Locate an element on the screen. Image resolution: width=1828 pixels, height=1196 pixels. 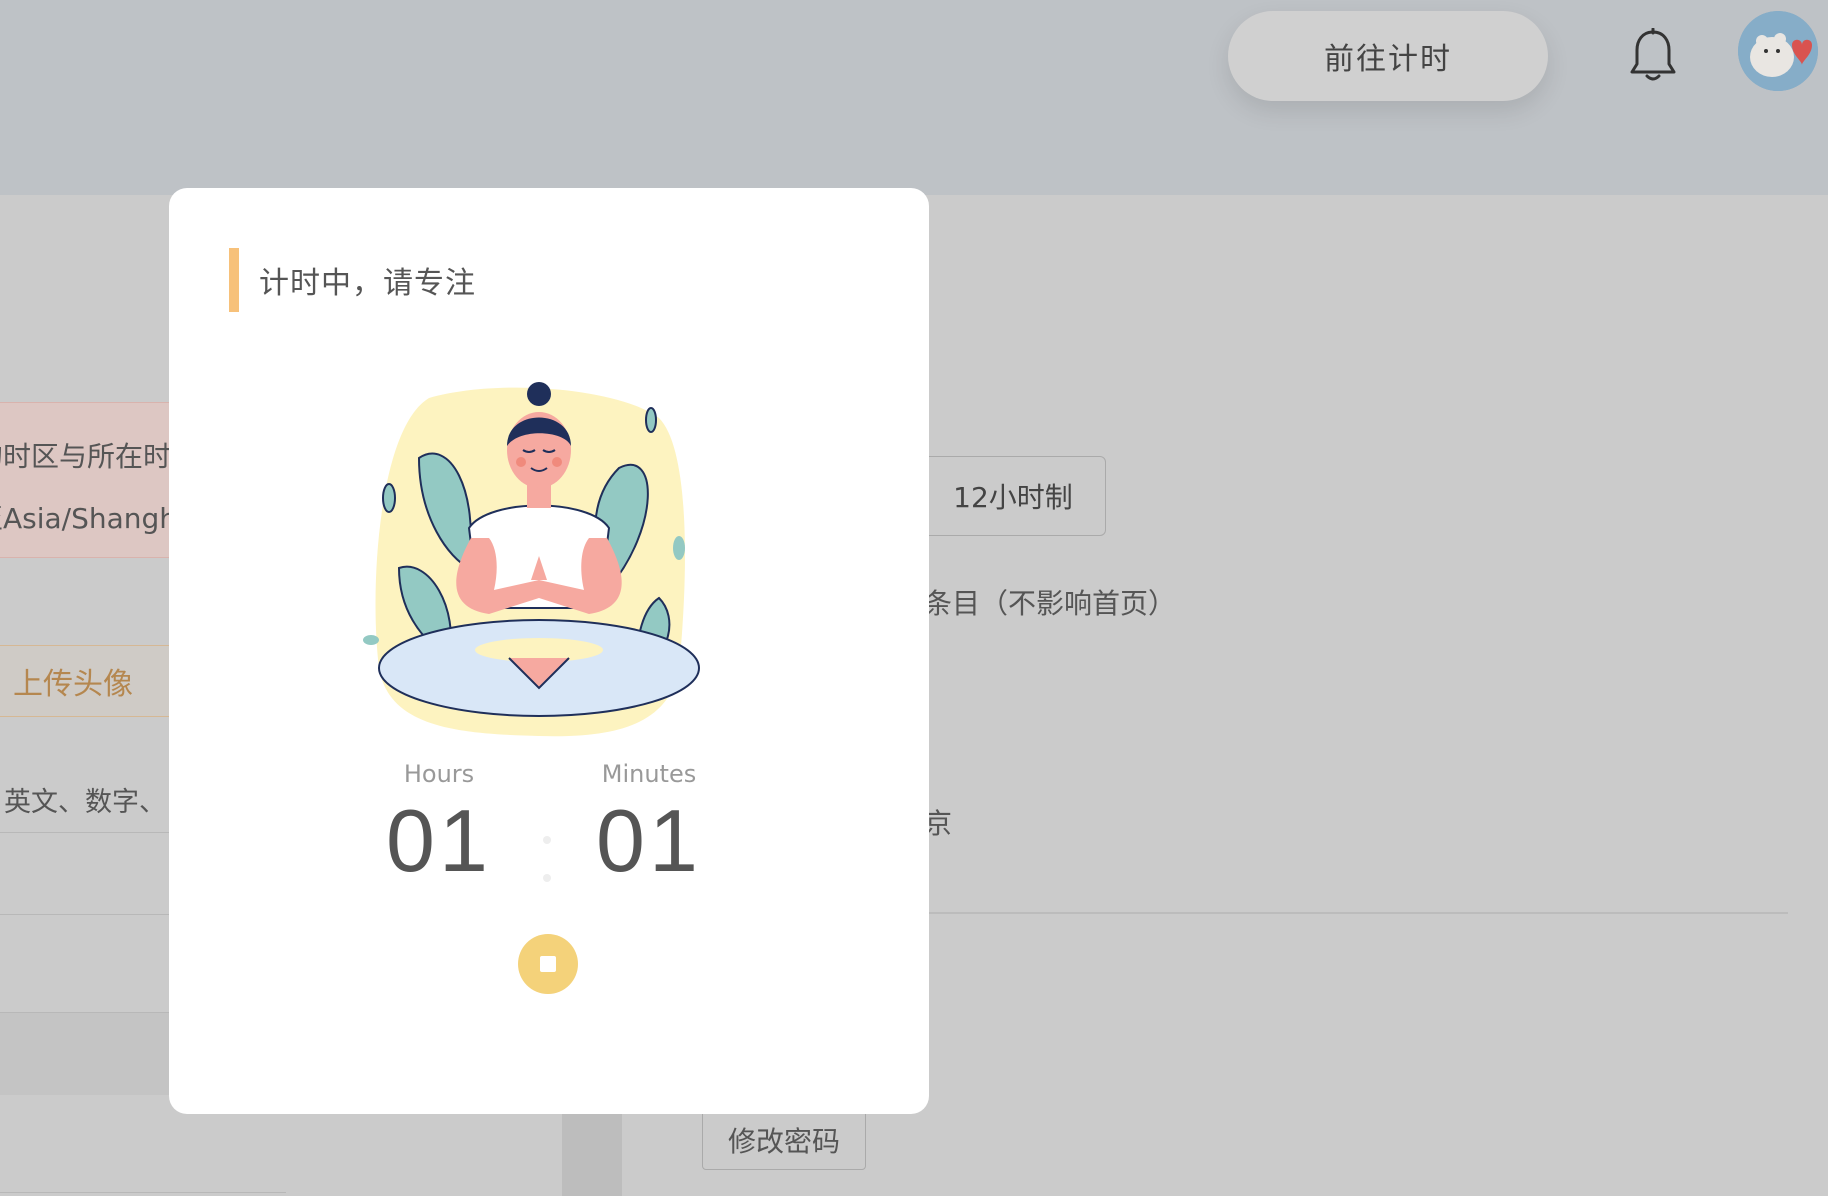
items-setting-text: 条目（不影响首页） is located at coordinates (1050, 603).